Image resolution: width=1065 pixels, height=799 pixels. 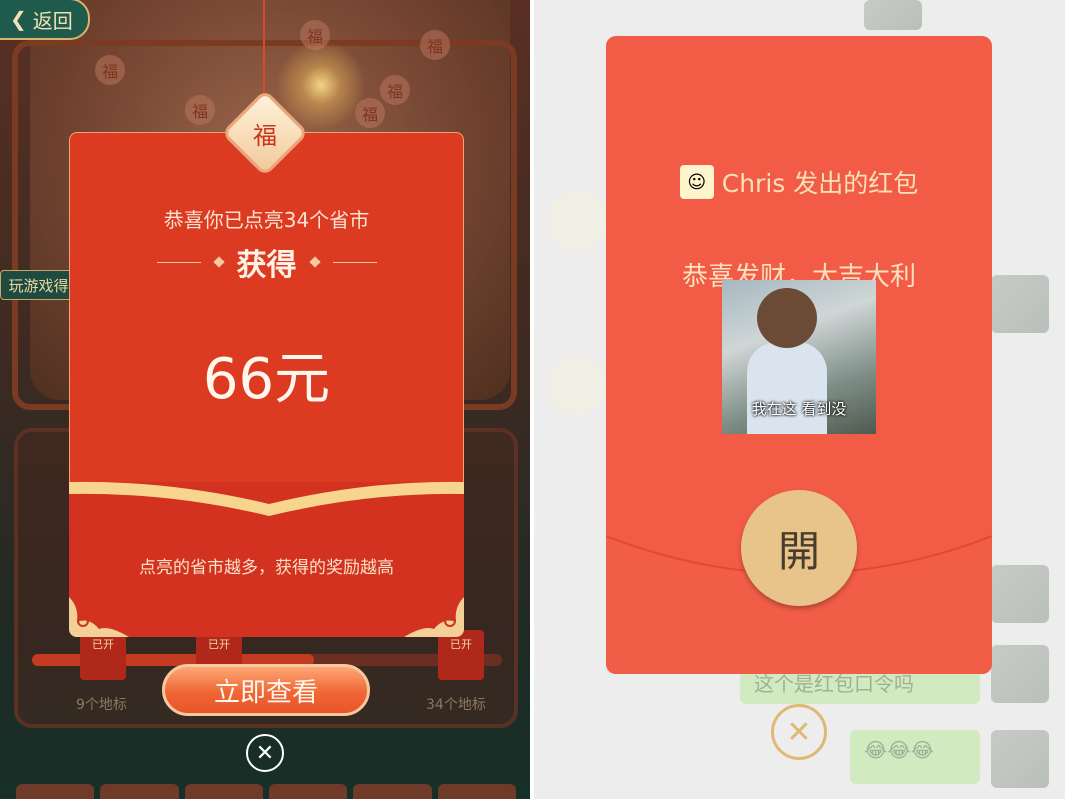 I want to click on hanging-string, so click(x=264, y=50).